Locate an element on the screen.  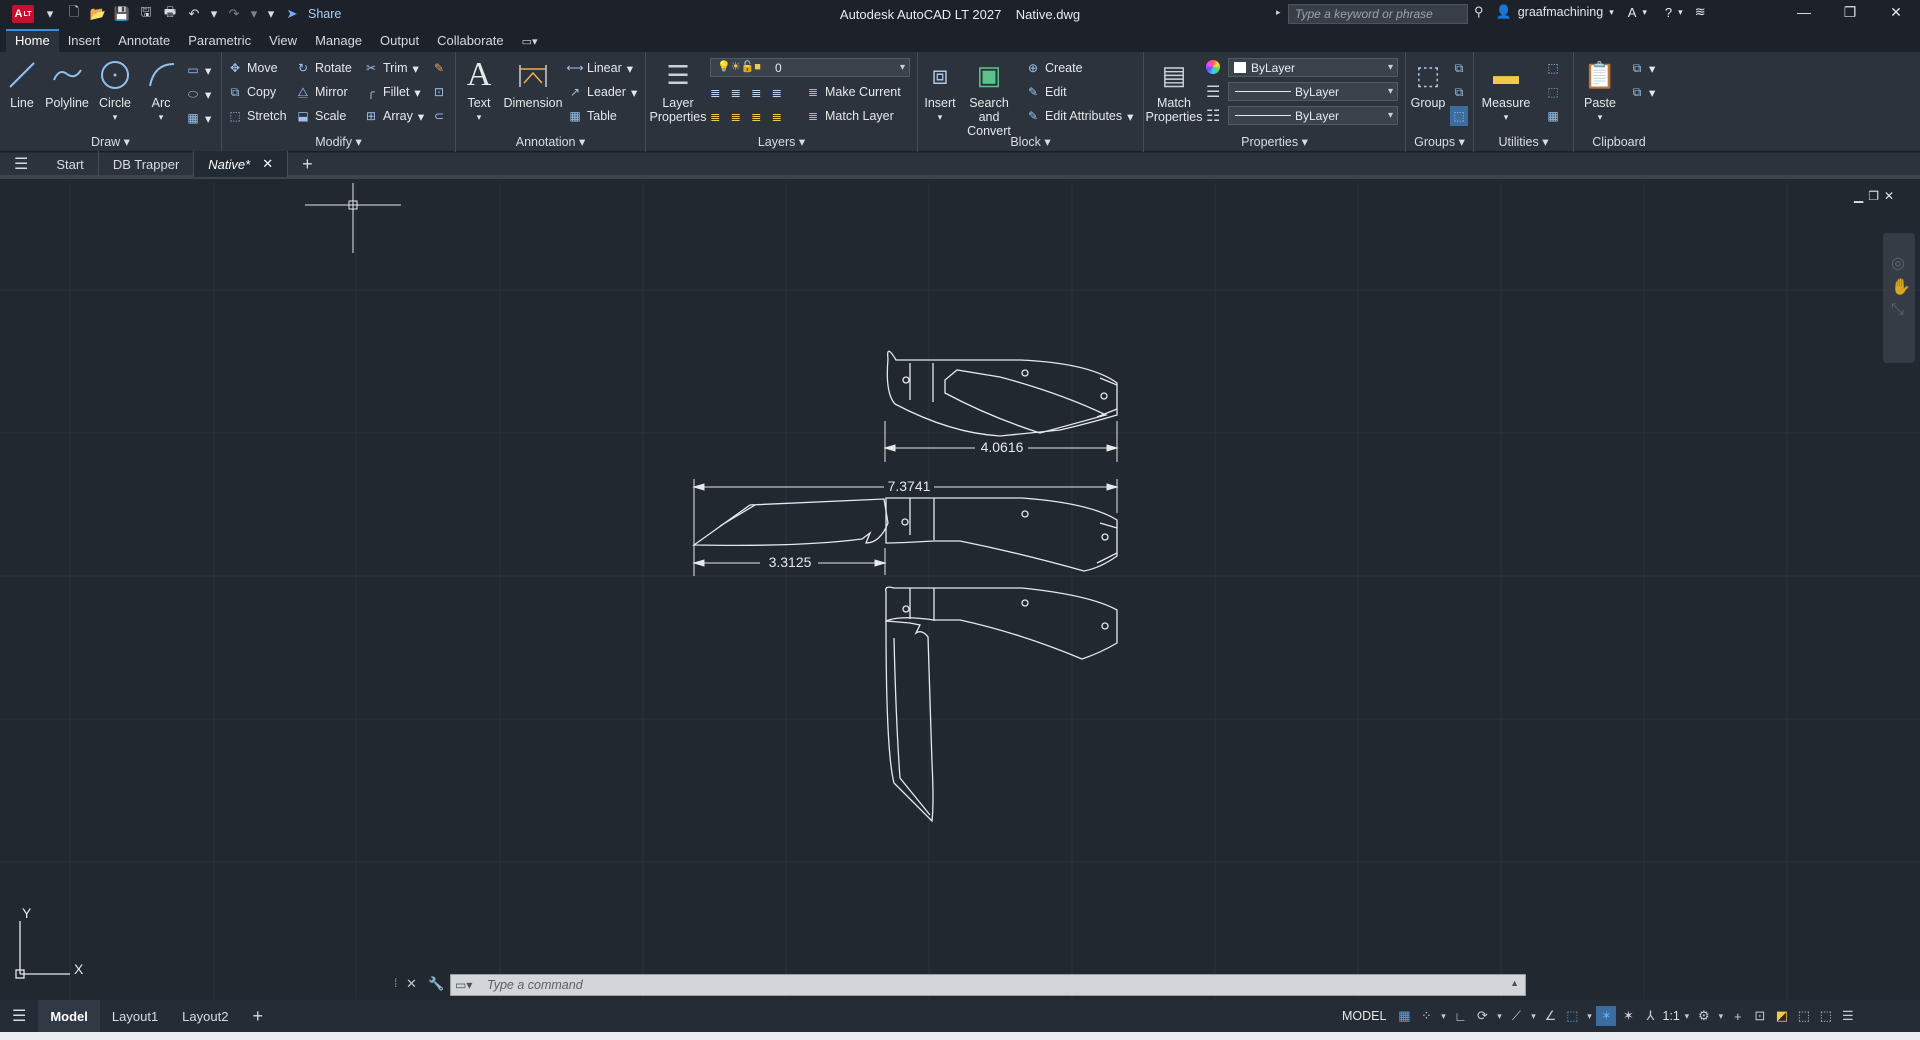
group-edit-button: ⧉ is located at coordinates (1459, 92).